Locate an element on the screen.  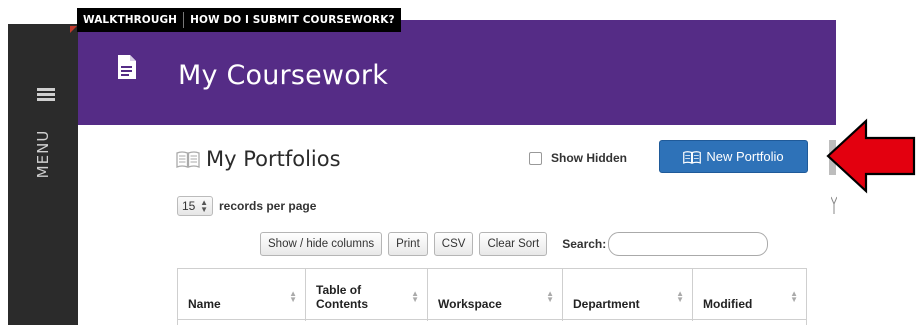
clear-sort-button: Clear Sort is located at coordinates (513, 244).